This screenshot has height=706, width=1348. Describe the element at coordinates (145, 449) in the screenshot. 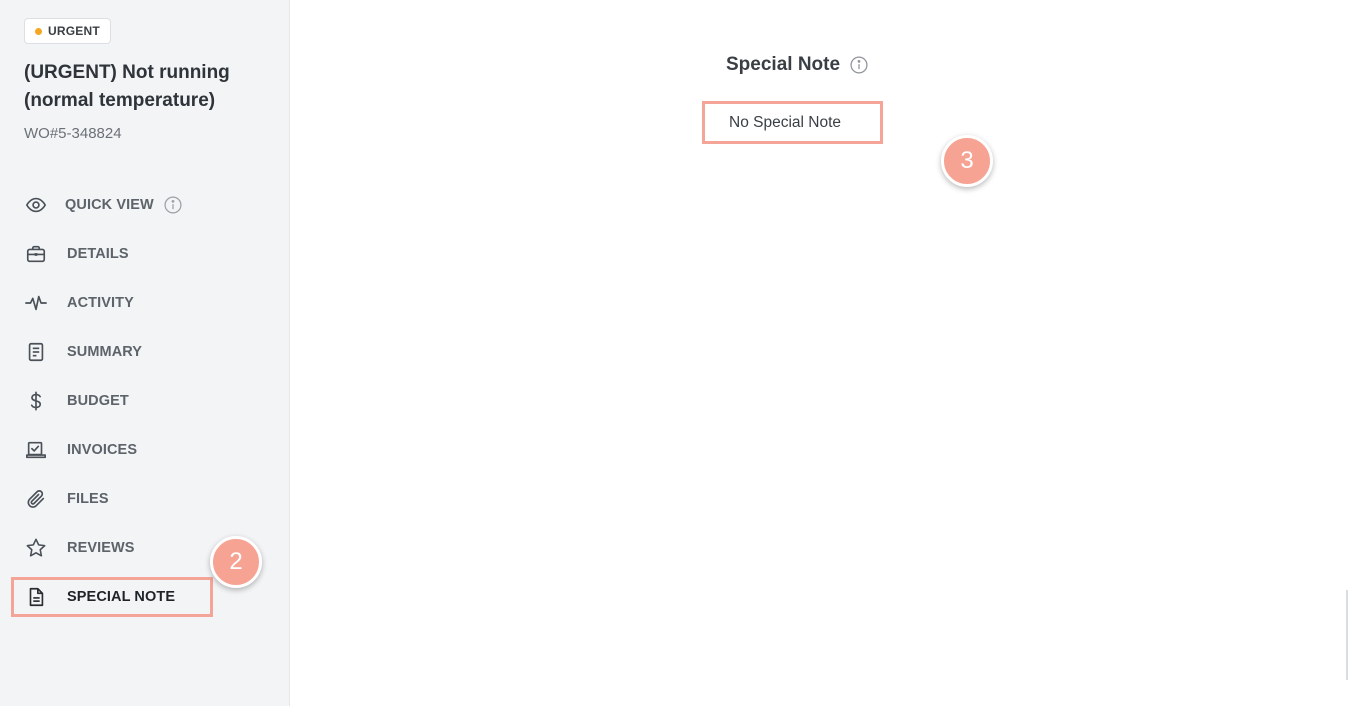

I see `sidebar-item-invoices: INVOICES` at that location.